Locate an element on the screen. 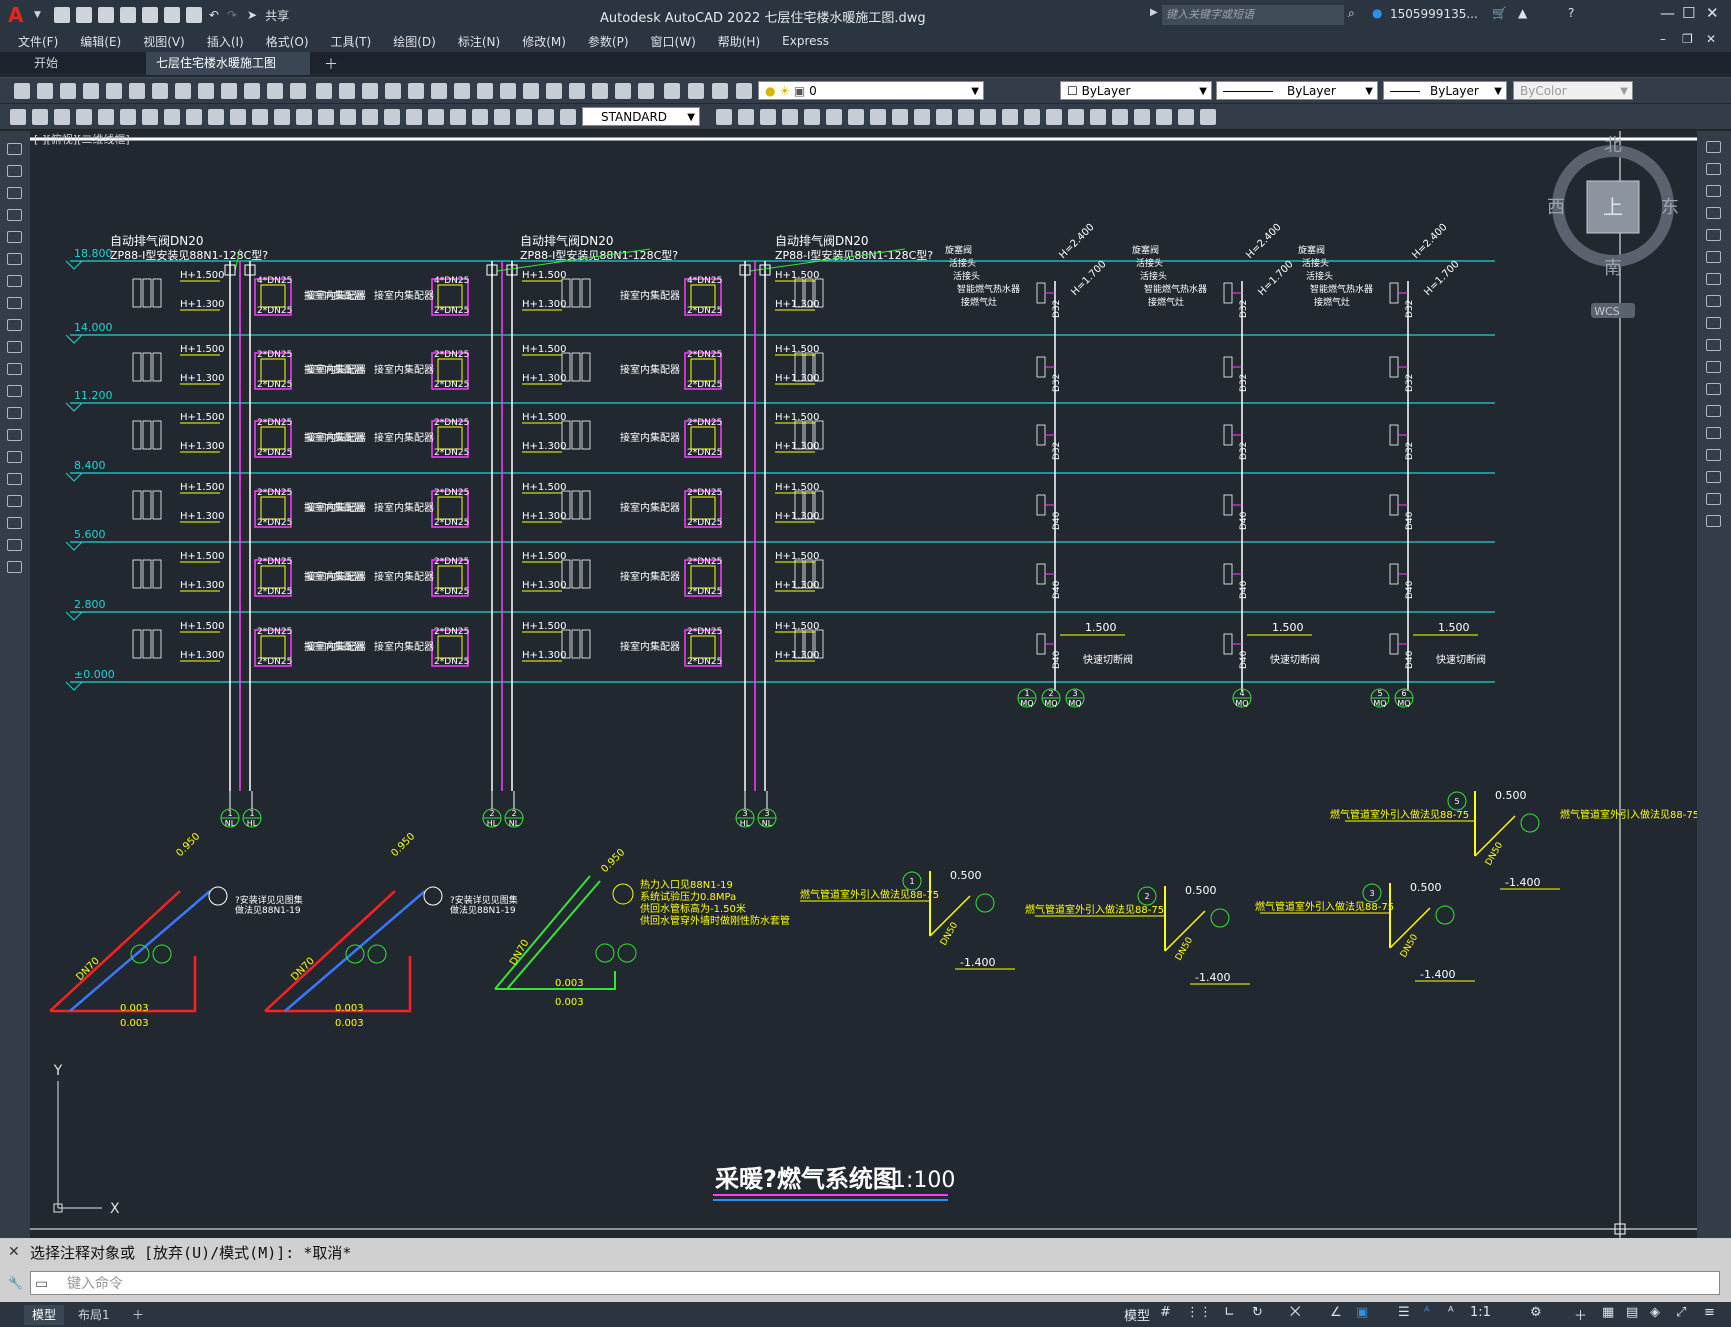 The width and height of the screenshot is (1731, 1327). isolate-objects-icon: ◈ is located at coordinates (1655, 1312).